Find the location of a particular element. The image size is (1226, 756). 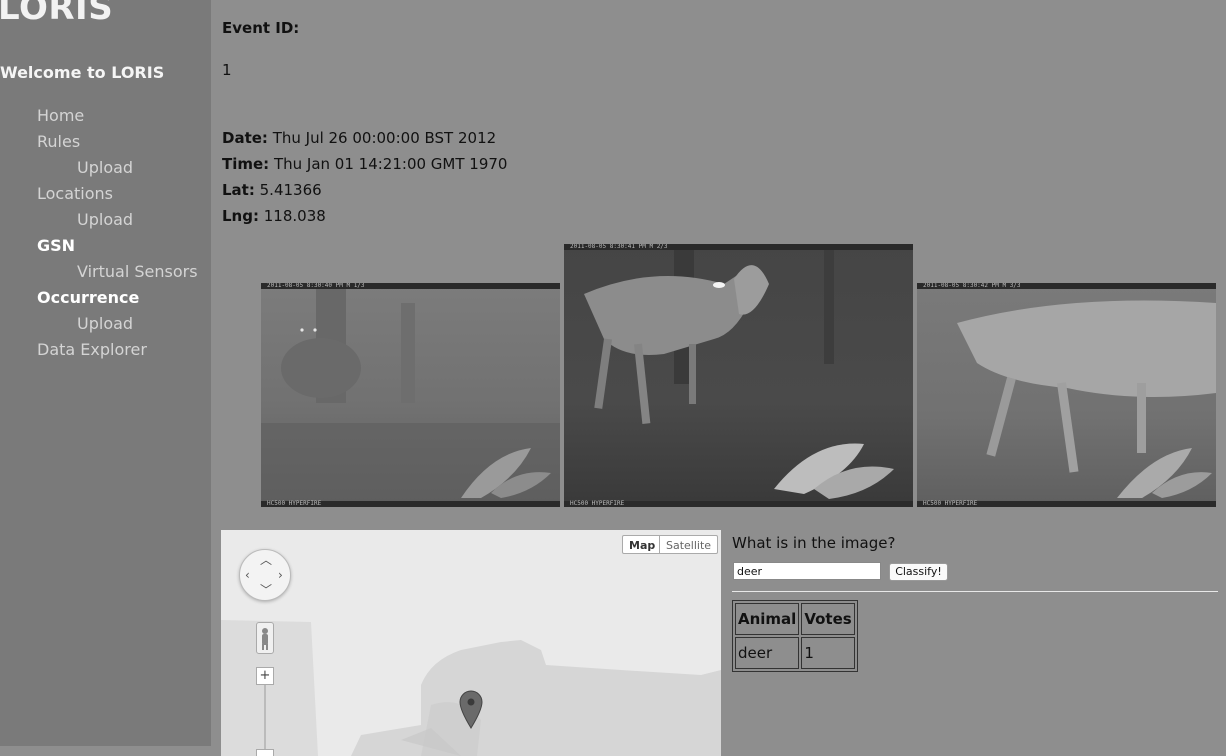

photo-3-timestamp: 2011-08-05 8:30:42 PM M 3/3 is located at coordinates (1066, 286).